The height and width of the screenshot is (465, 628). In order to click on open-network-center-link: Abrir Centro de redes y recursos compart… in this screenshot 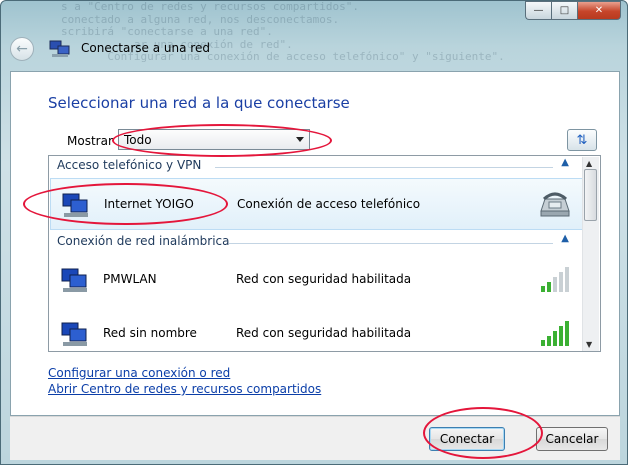, I will do `click(184, 389)`.